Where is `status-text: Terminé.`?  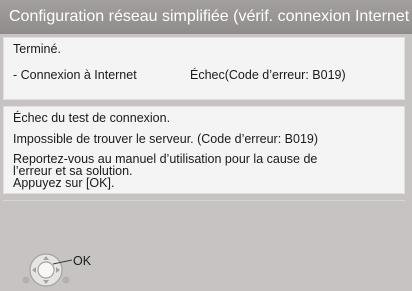
status-text: Terminé. is located at coordinates (37, 49).